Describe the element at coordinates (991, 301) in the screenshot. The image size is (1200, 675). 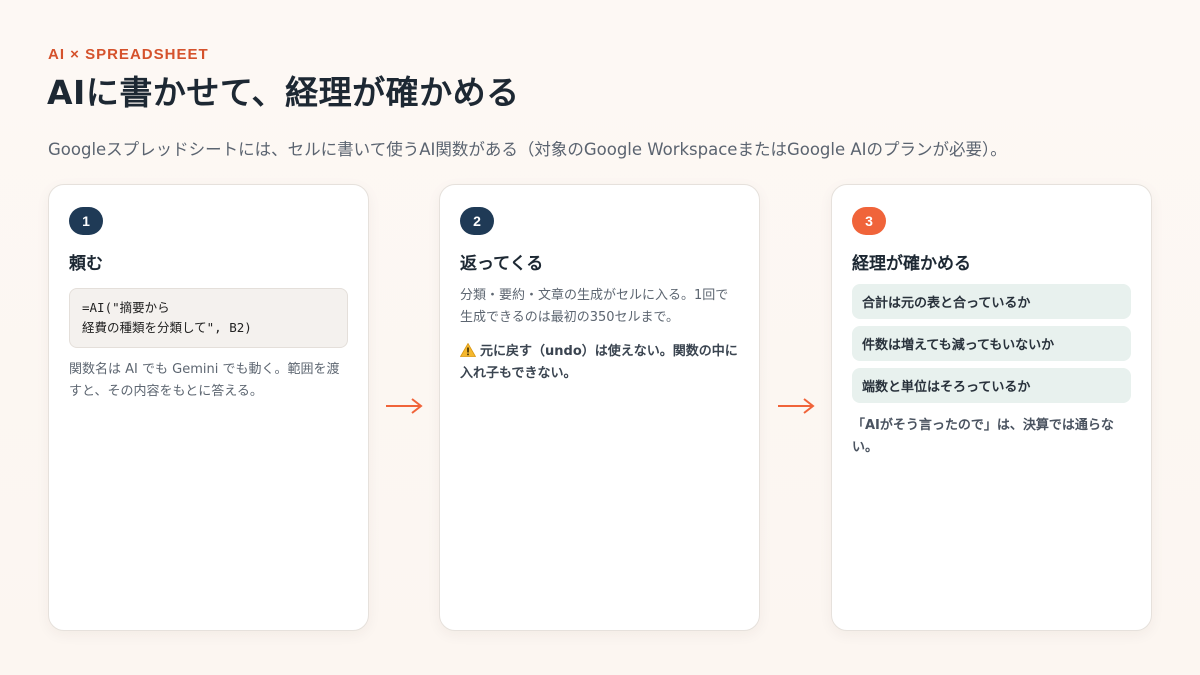
I see `checklist-item: 合計は元の表と合っているか` at that location.